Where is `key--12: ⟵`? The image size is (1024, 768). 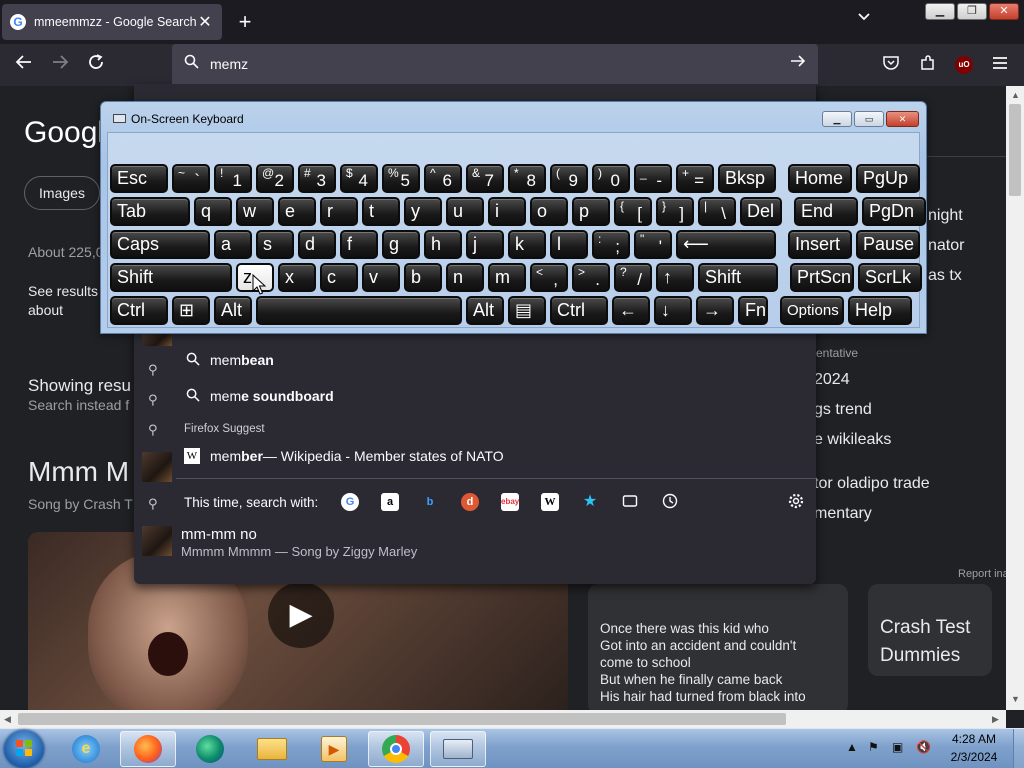 key--12: ⟵ is located at coordinates (726, 244).